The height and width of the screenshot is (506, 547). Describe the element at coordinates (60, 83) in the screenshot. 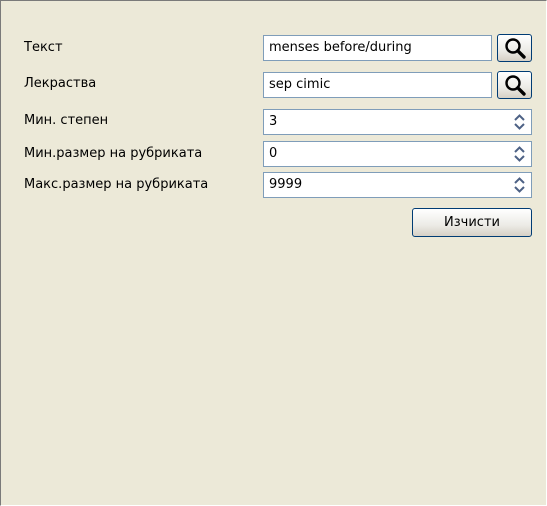

I see `remedies-label: Лекраства` at that location.